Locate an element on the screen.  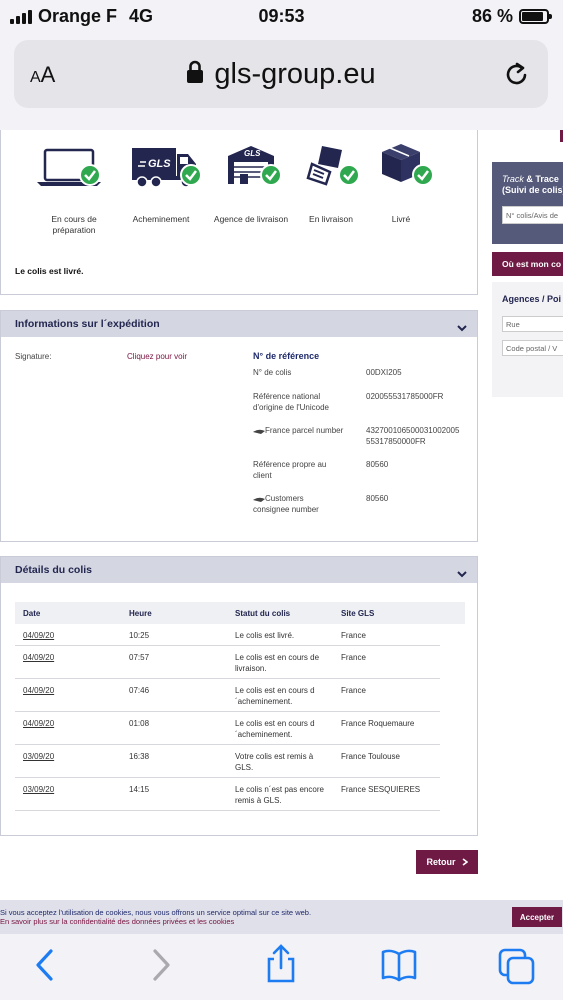
parcel-details-header: Détails du colis is located at coordinates (239, 570).